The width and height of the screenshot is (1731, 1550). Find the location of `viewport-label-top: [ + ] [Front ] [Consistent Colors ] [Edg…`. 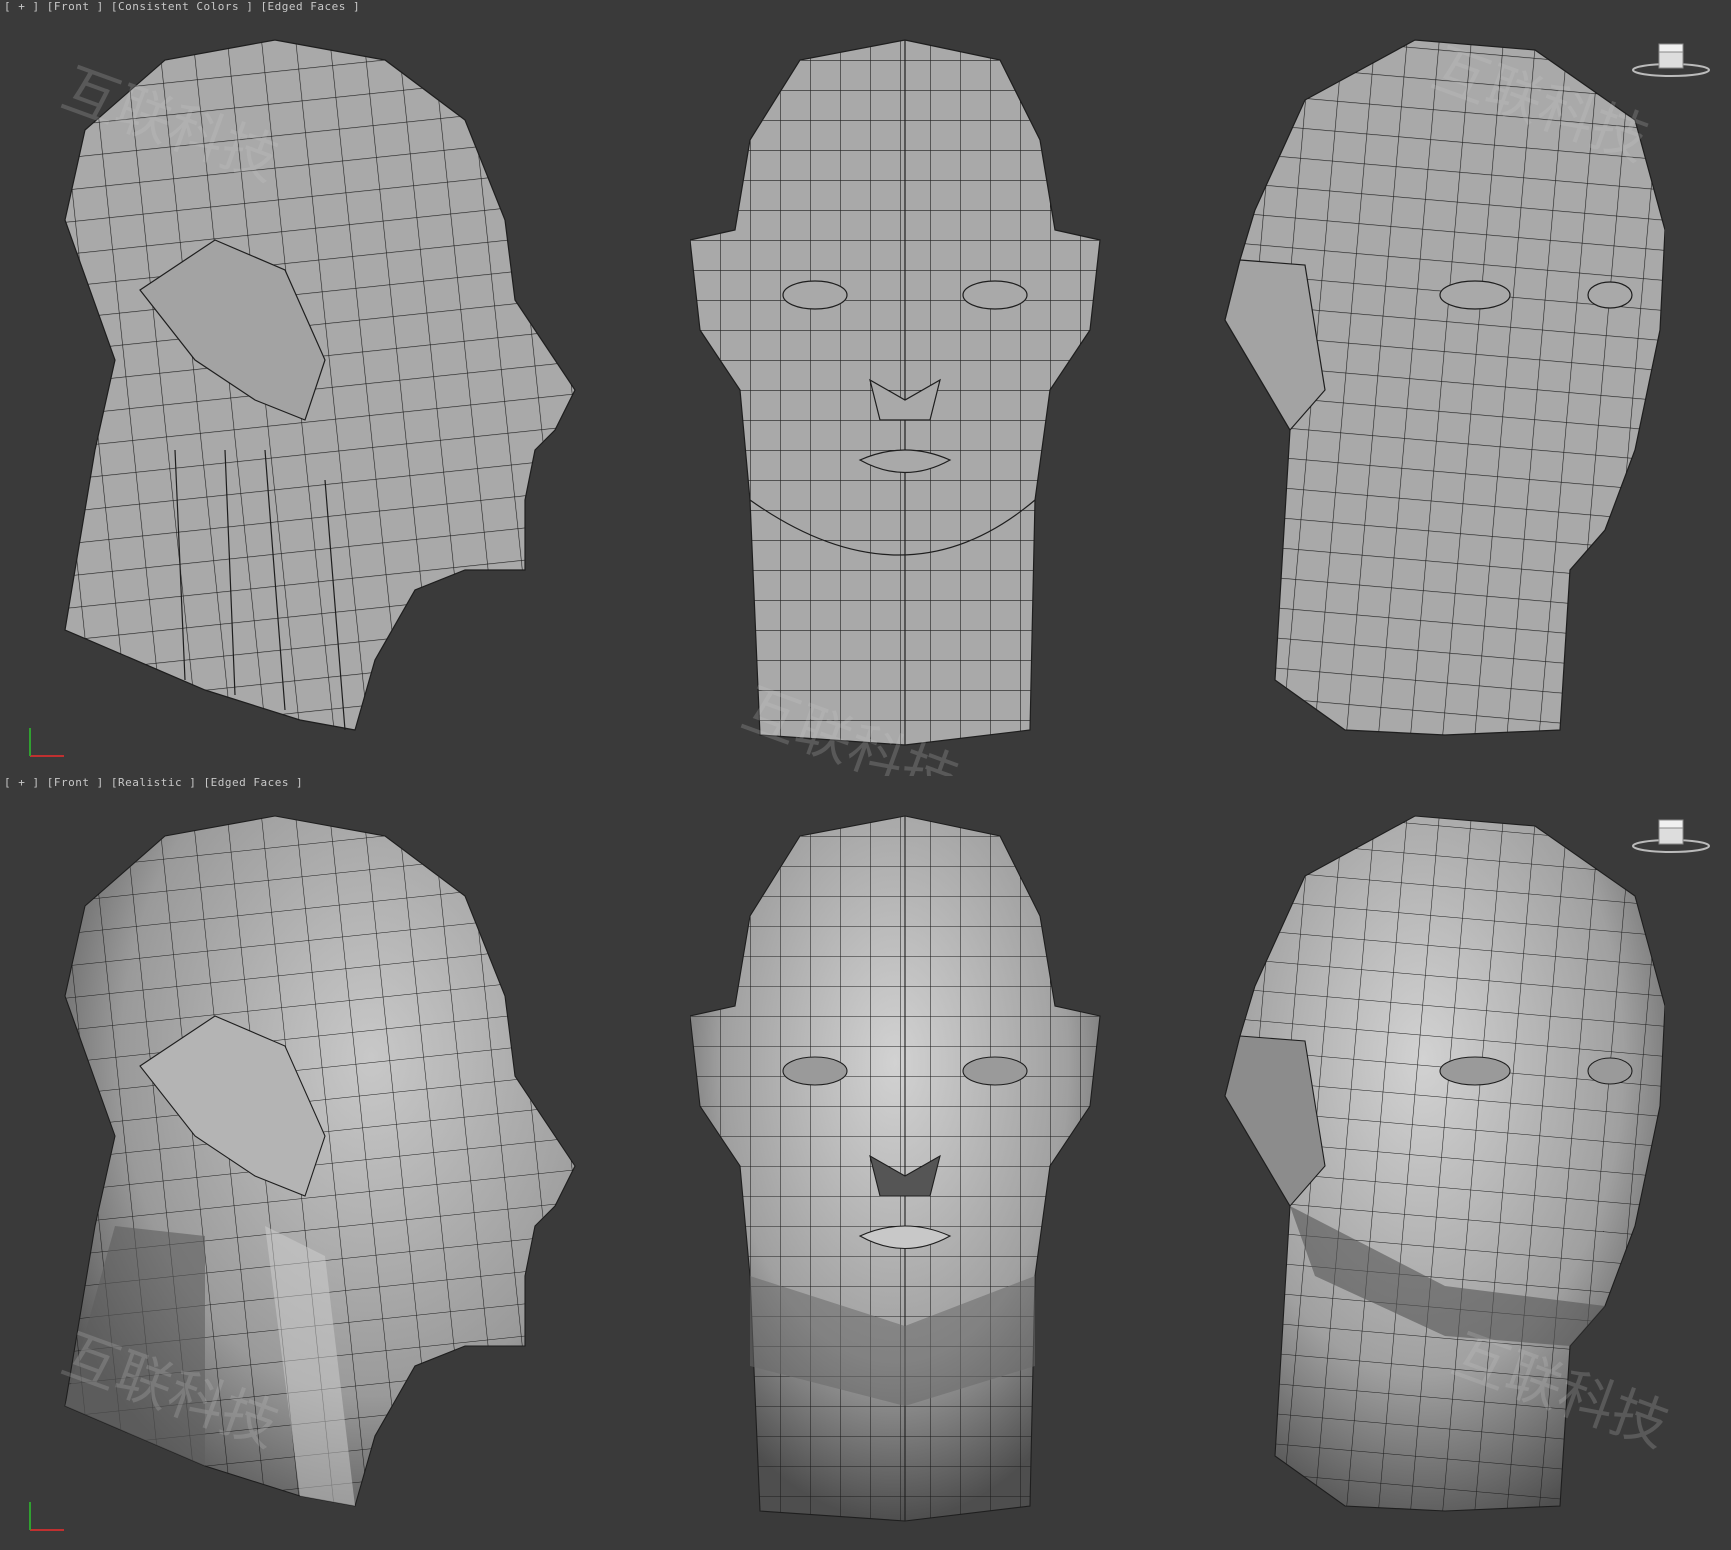

viewport-label-top: [ + ] [Front ] [Consistent Colors ] [Edg… is located at coordinates (182, 6).